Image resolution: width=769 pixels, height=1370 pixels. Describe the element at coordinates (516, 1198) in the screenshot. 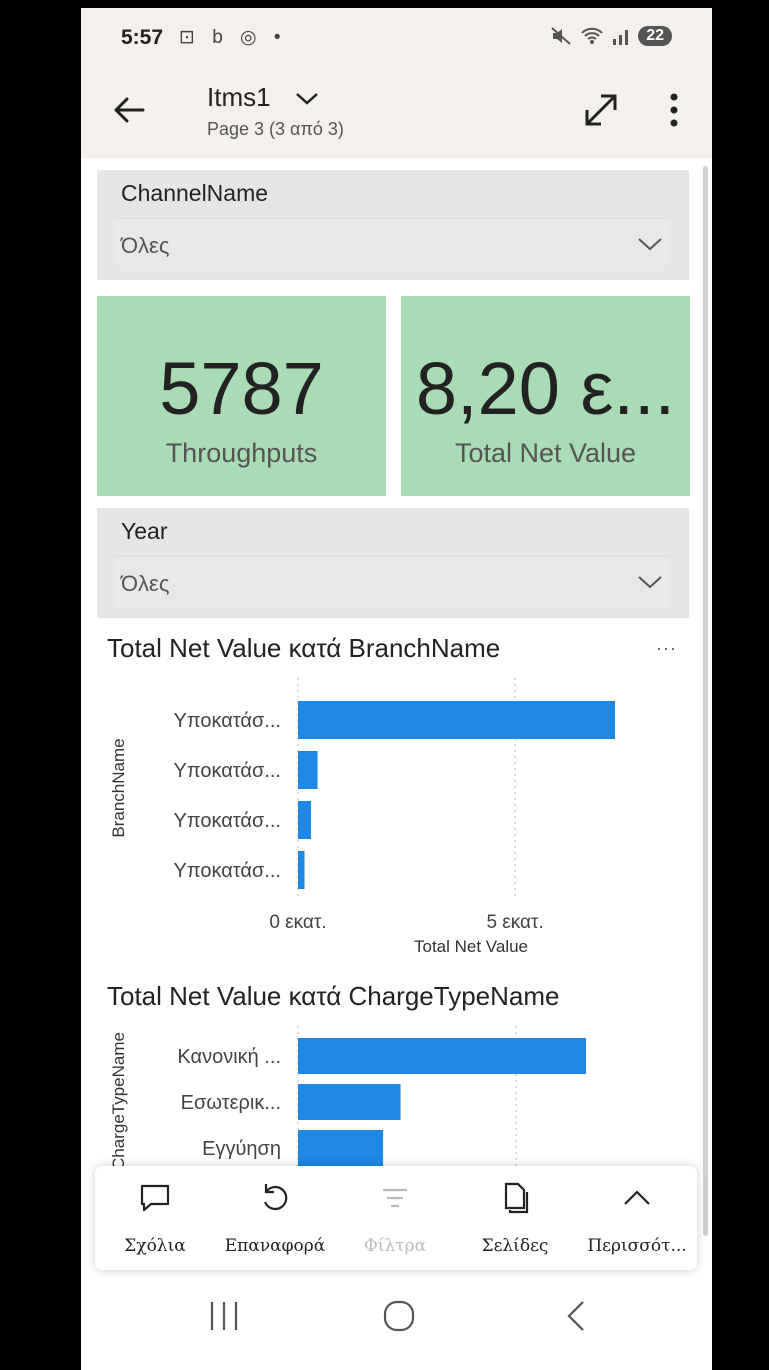

I see `pages-icon` at that location.